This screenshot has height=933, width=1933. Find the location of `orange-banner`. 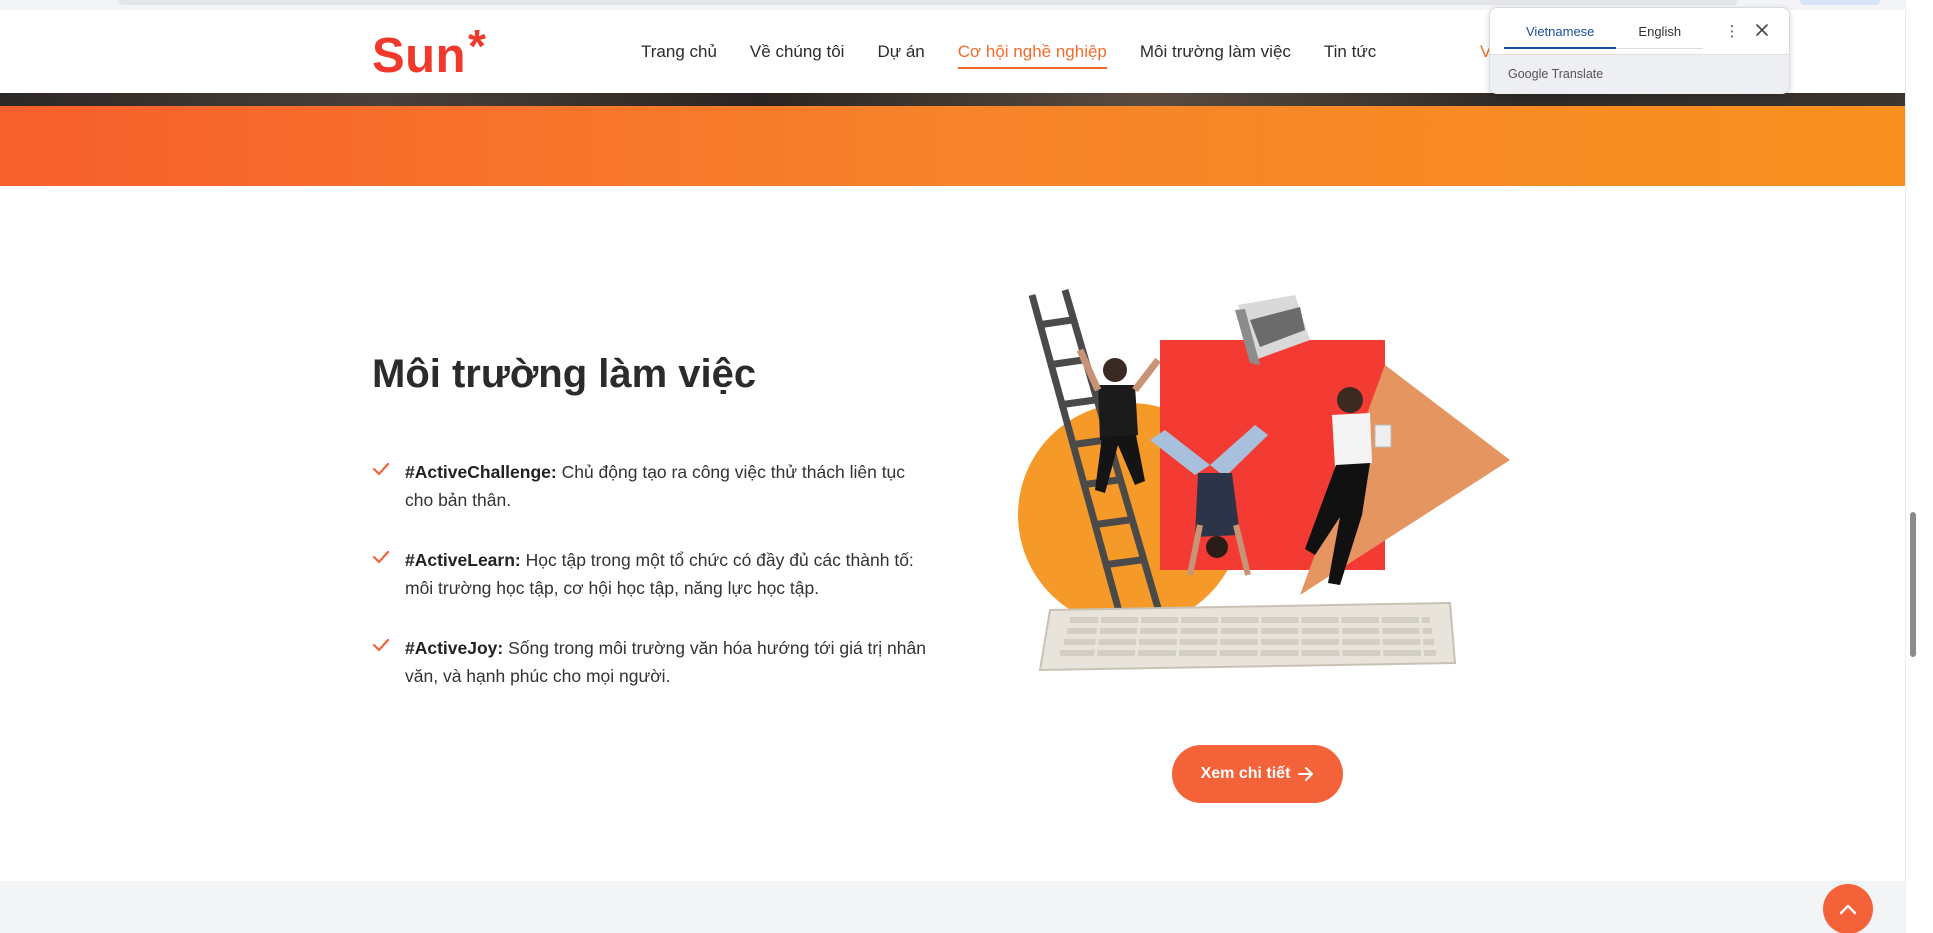

orange-banner is located at coordinates (952, 146).